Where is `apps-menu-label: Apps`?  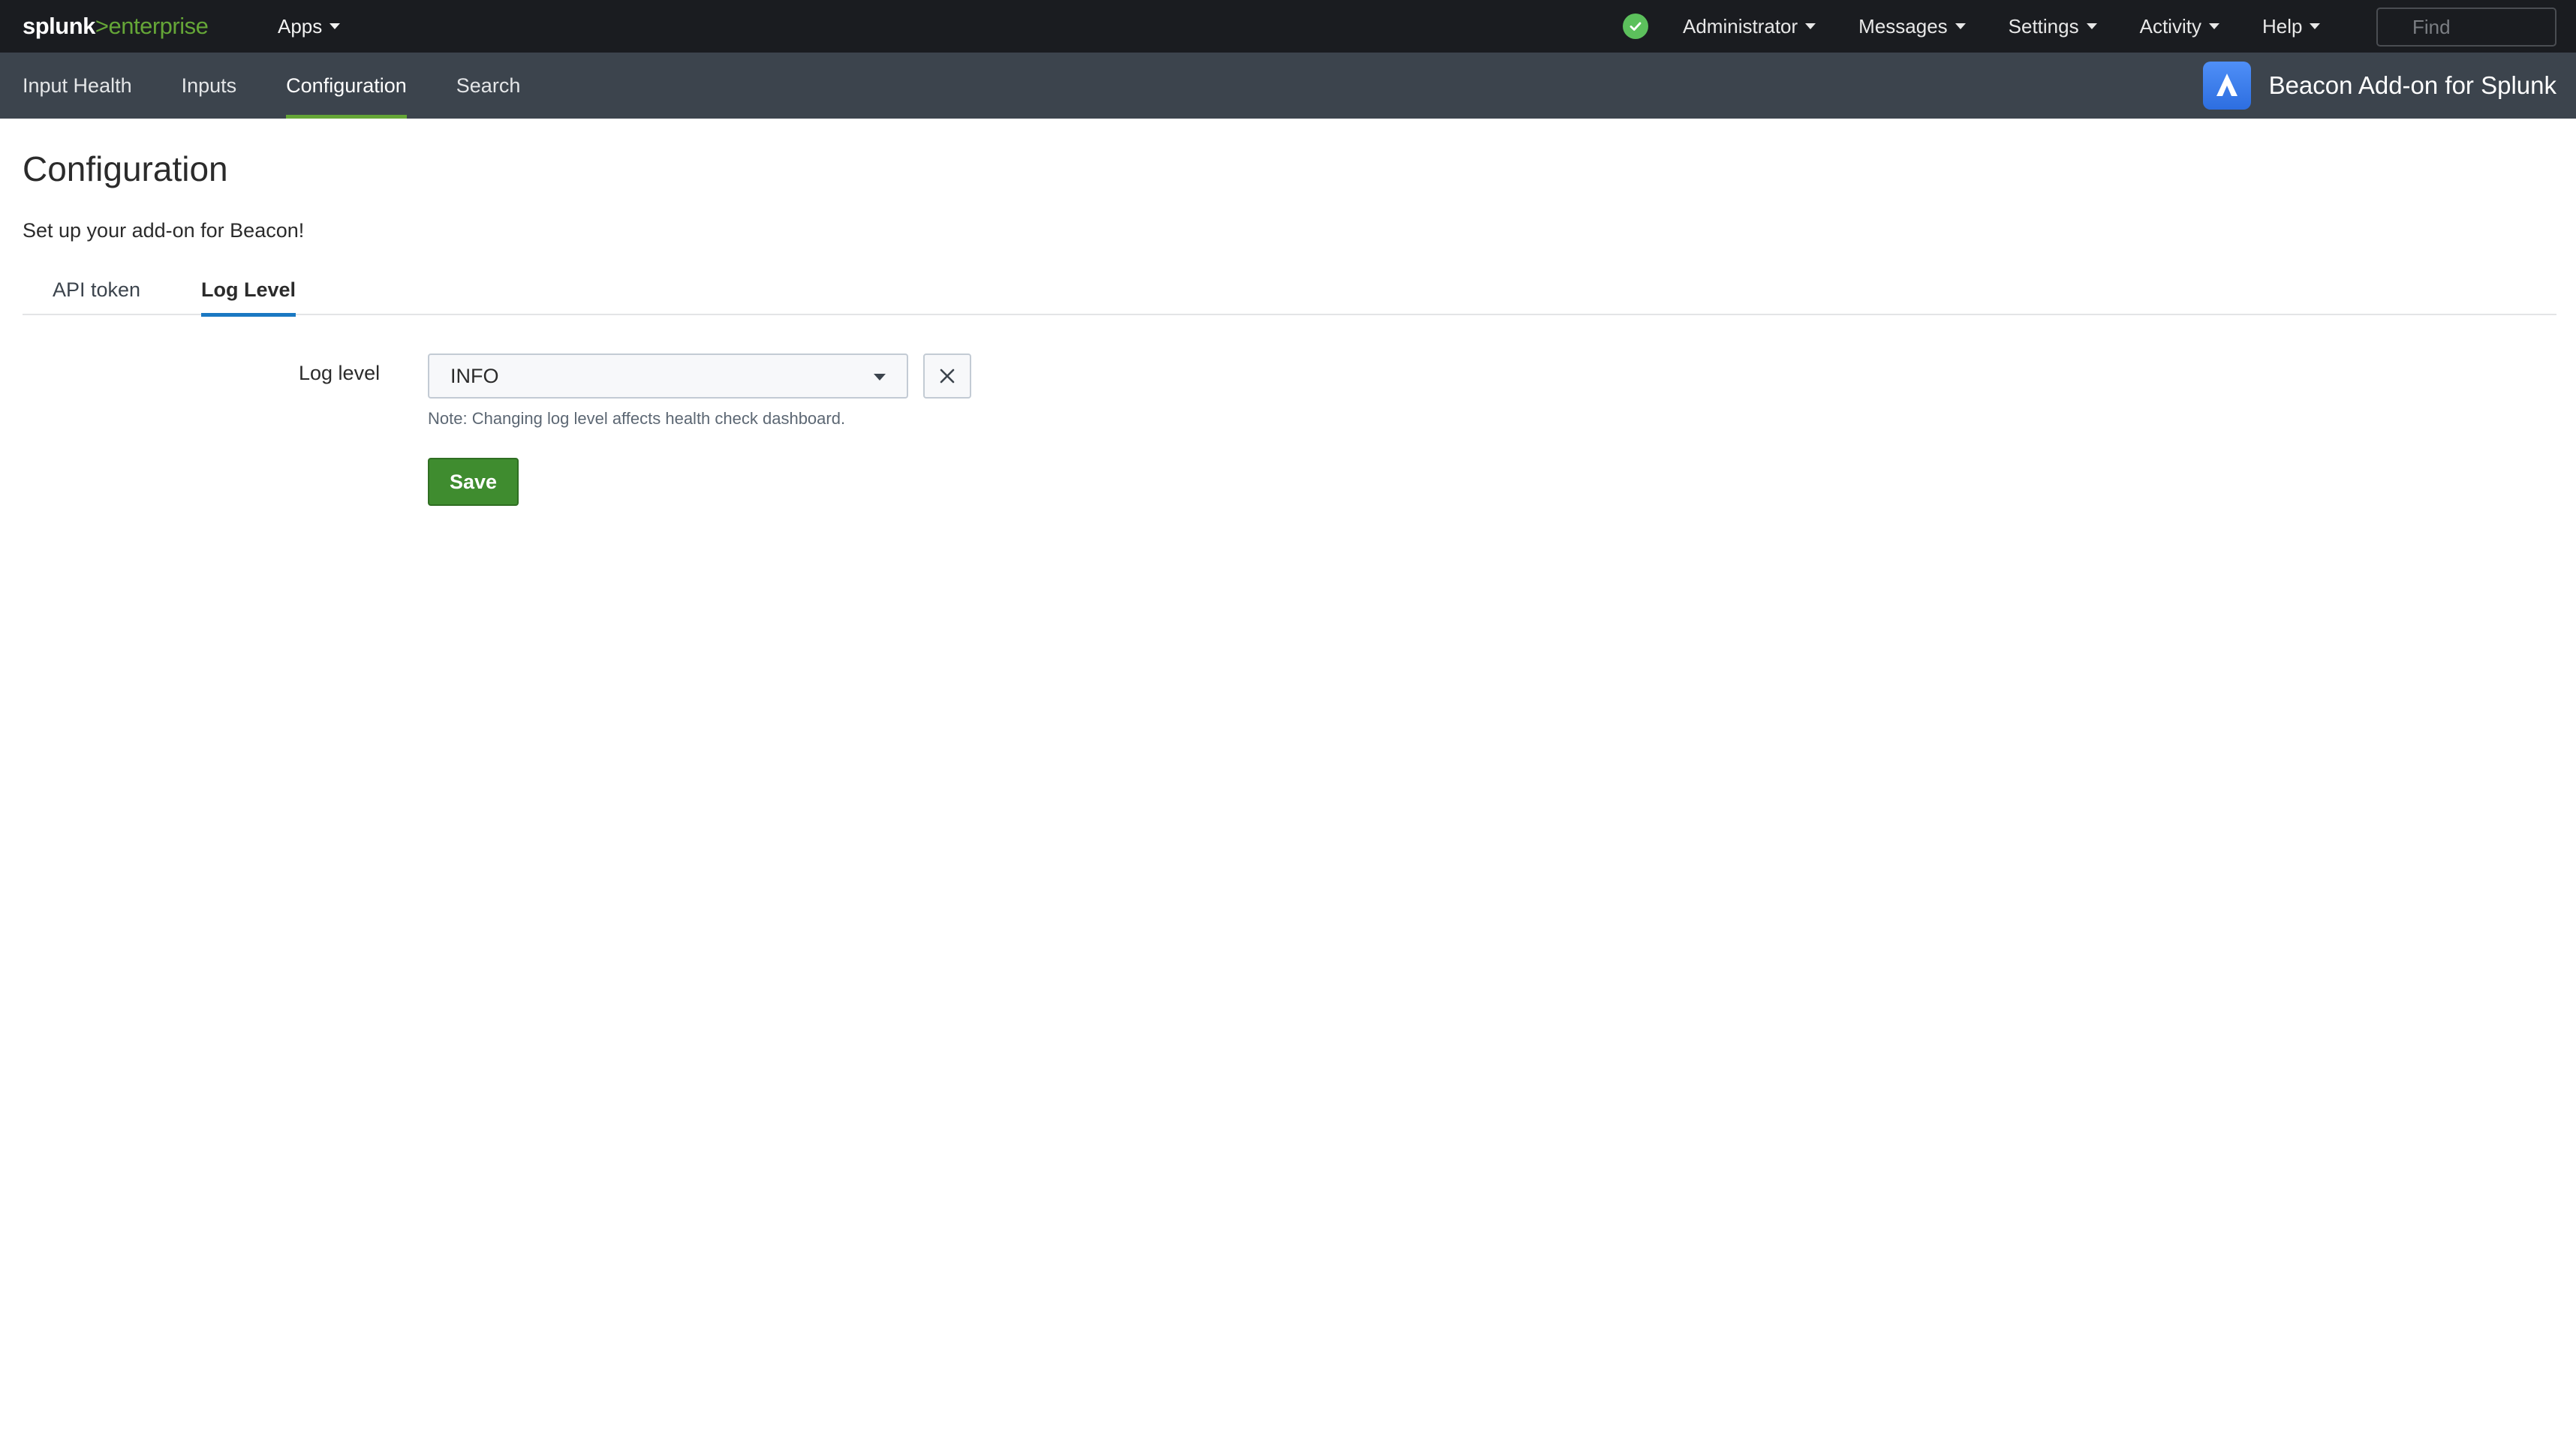
apps-menu-label: Apps is located at coordinates (300, 26).